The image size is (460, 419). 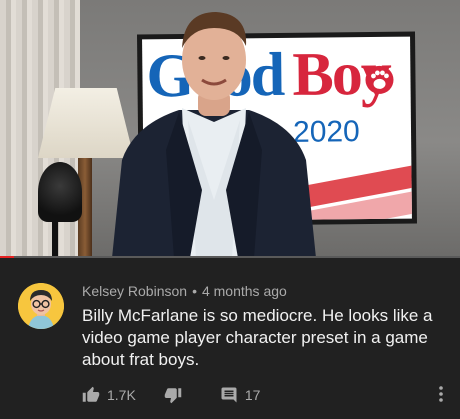 I want to click on like-count: 1.7K, so click(x=121, y=395).